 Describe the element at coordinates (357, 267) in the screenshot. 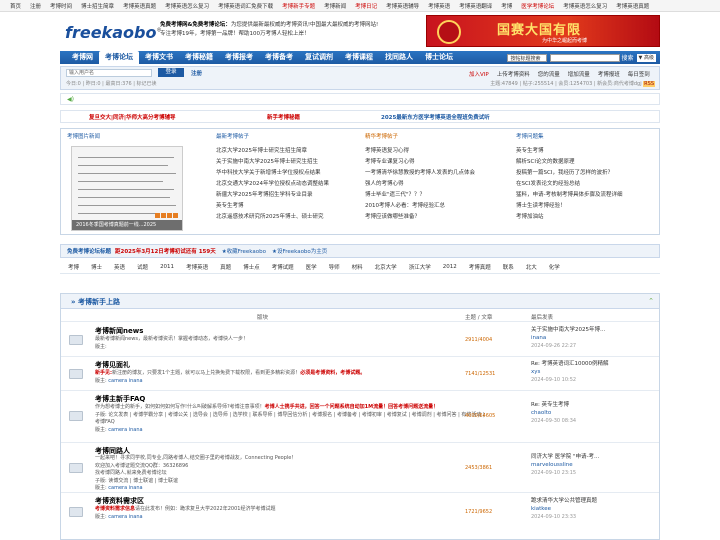

I see `tag-link: 材料` at that location.